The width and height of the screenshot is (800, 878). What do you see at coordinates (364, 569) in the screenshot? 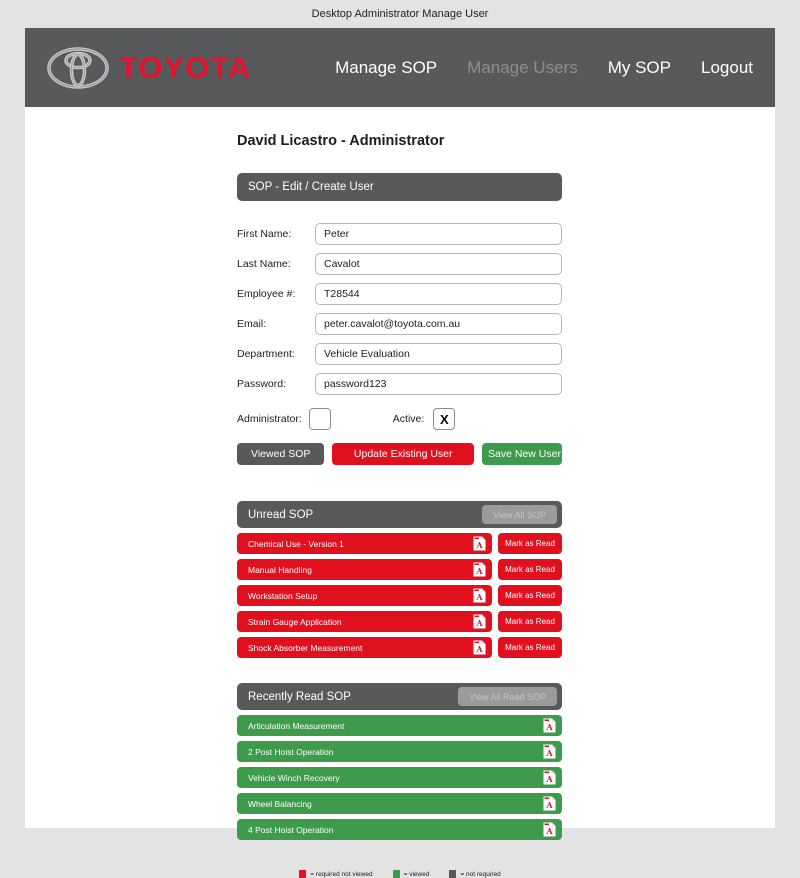
I see `unread-sop-item: Manual Handling A` at bounding box center [364, 569].